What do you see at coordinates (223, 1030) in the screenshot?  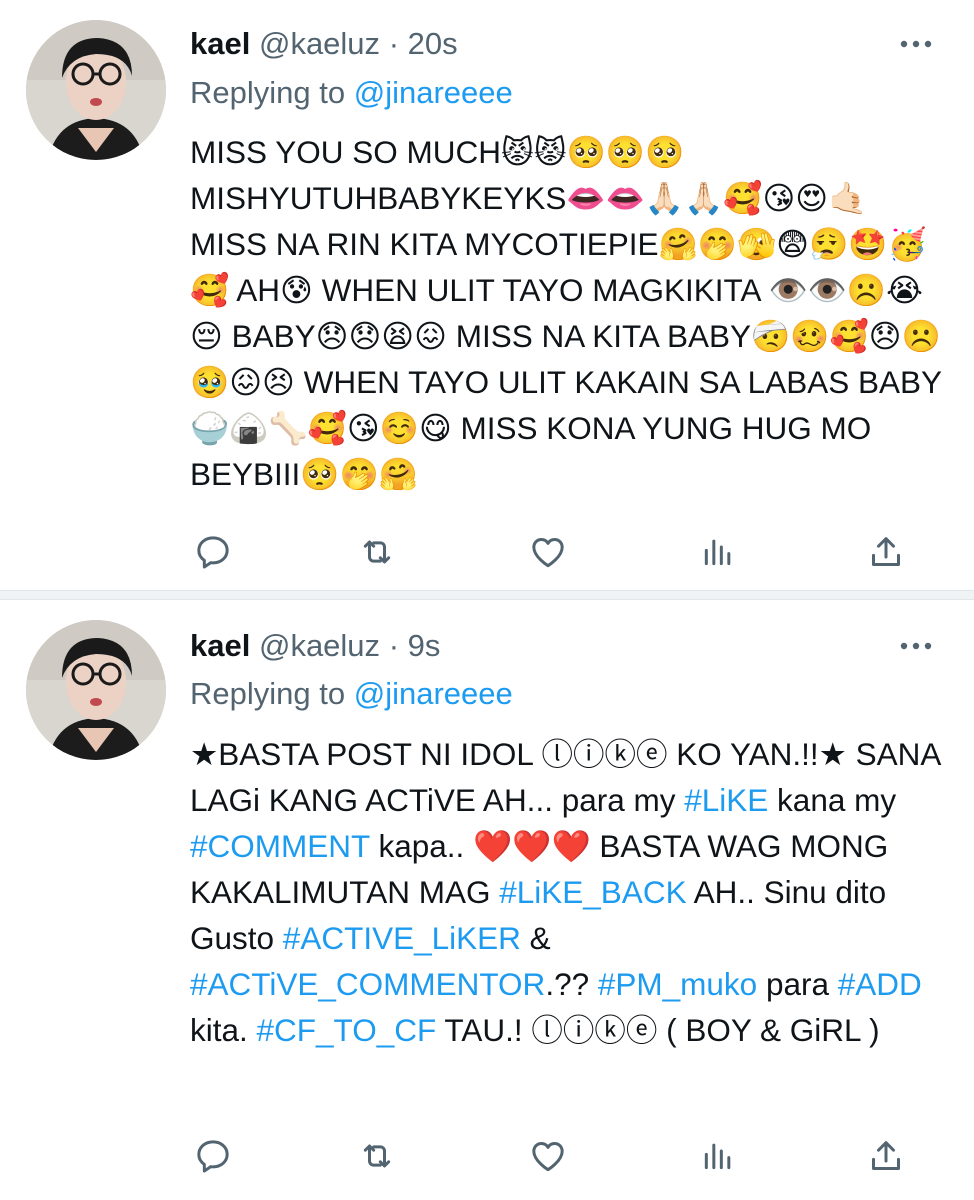 I see `tweet-text-segment: kita.` at bounding box center [223, 1030].